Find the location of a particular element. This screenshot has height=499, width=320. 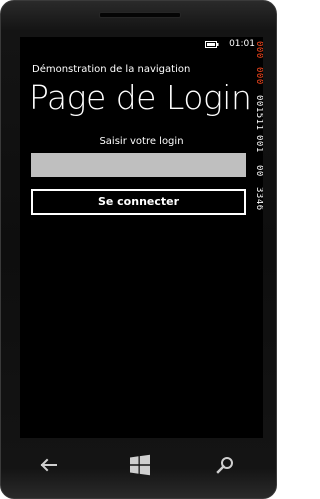

search-button is located at coordinates (225, 465).